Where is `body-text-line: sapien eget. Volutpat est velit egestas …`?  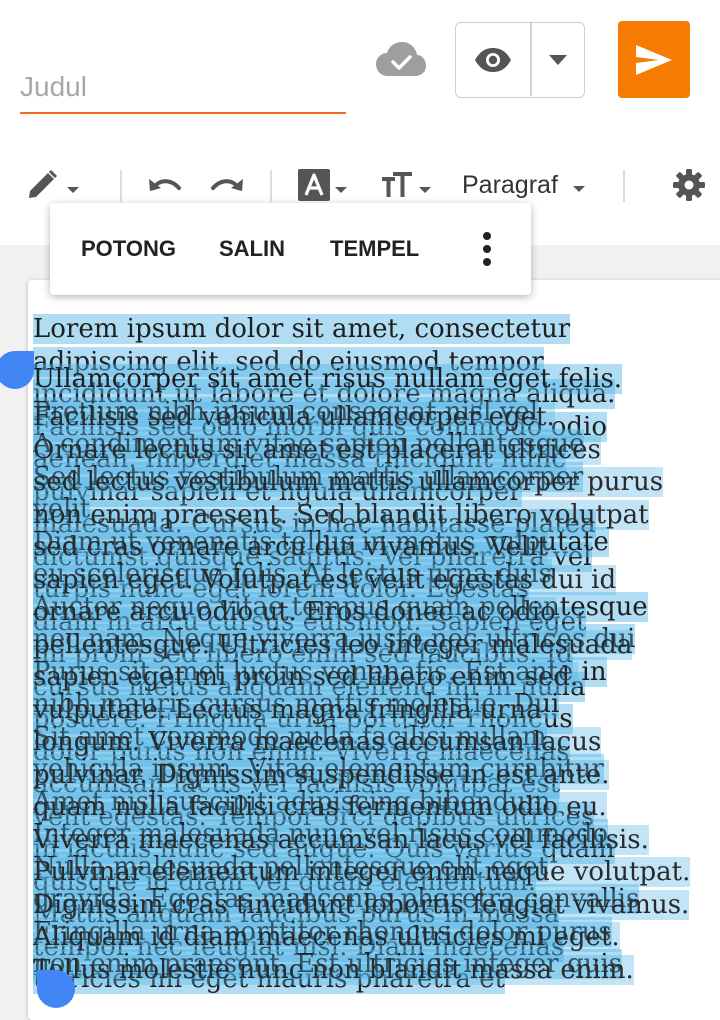
body-text-line: sapien eget. Volutpat est velit egestas … is located at coordinates (376, 580).